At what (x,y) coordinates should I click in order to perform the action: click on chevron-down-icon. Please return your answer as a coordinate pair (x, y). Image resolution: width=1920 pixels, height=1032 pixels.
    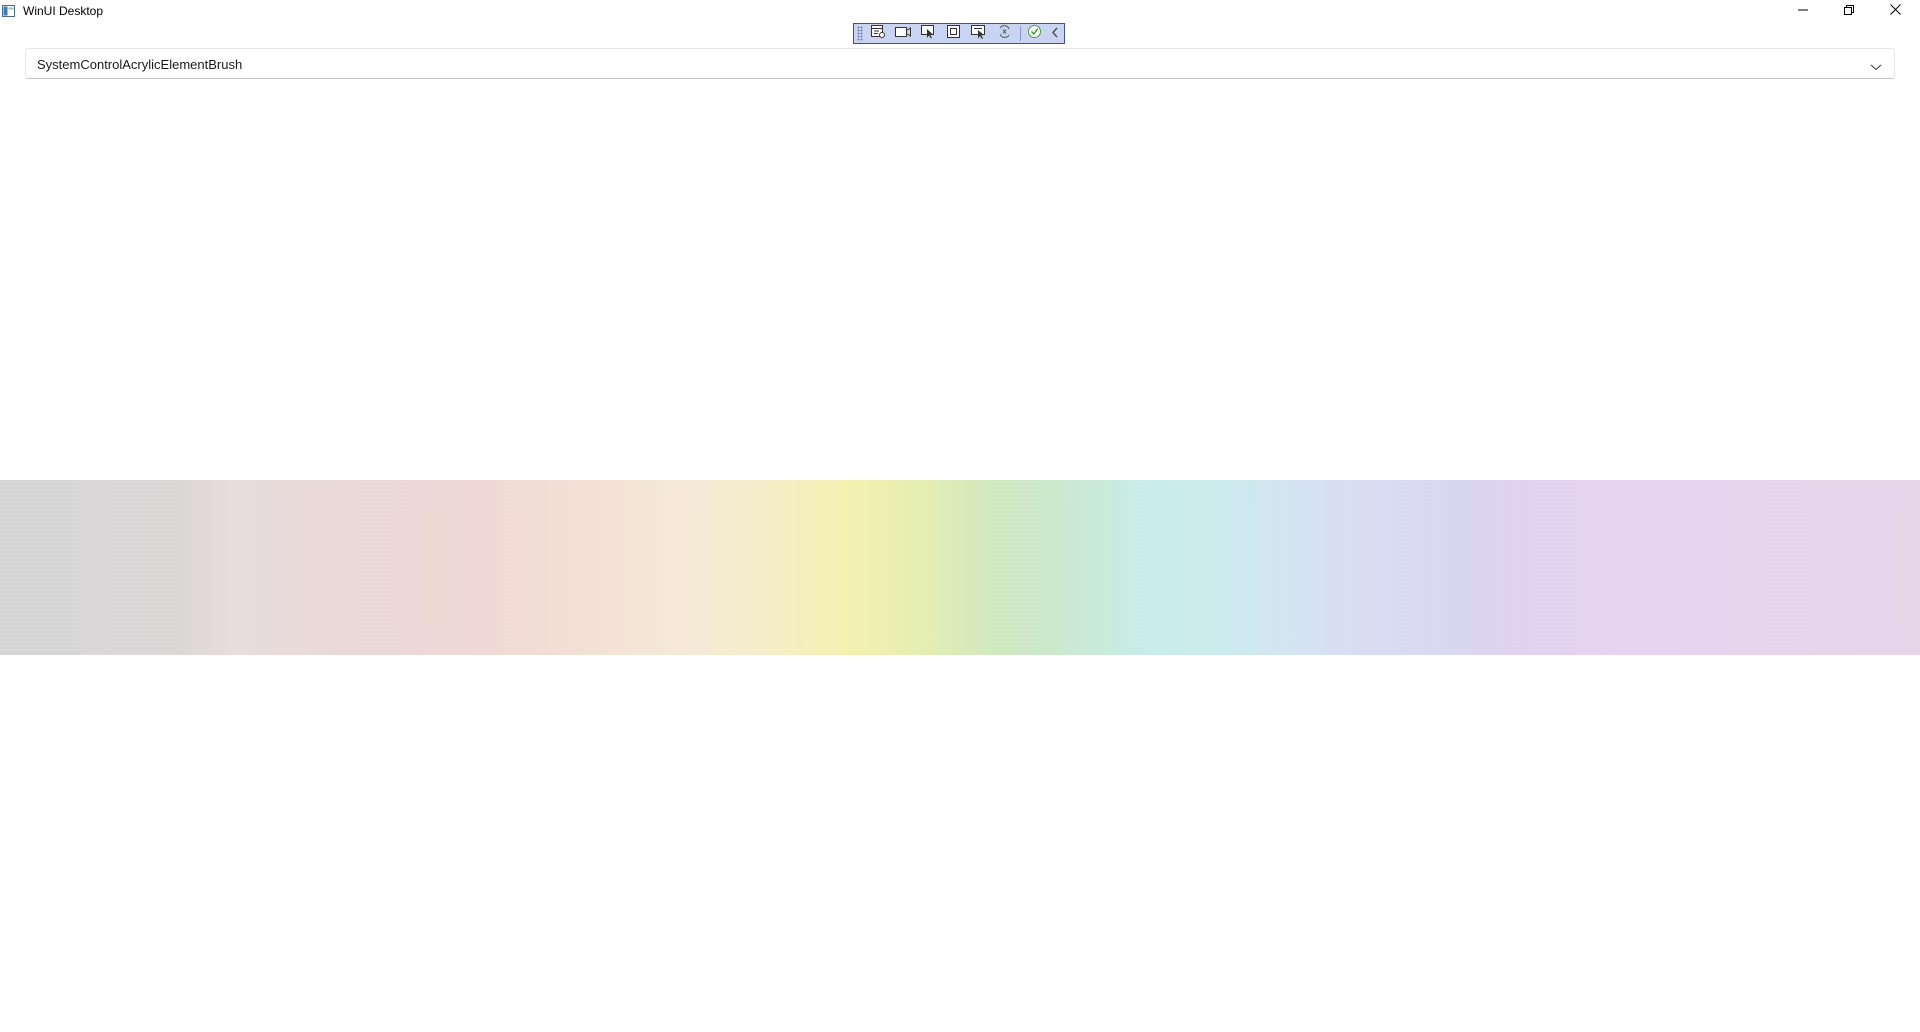
    Looking at the image, I should click on (1876, 65).